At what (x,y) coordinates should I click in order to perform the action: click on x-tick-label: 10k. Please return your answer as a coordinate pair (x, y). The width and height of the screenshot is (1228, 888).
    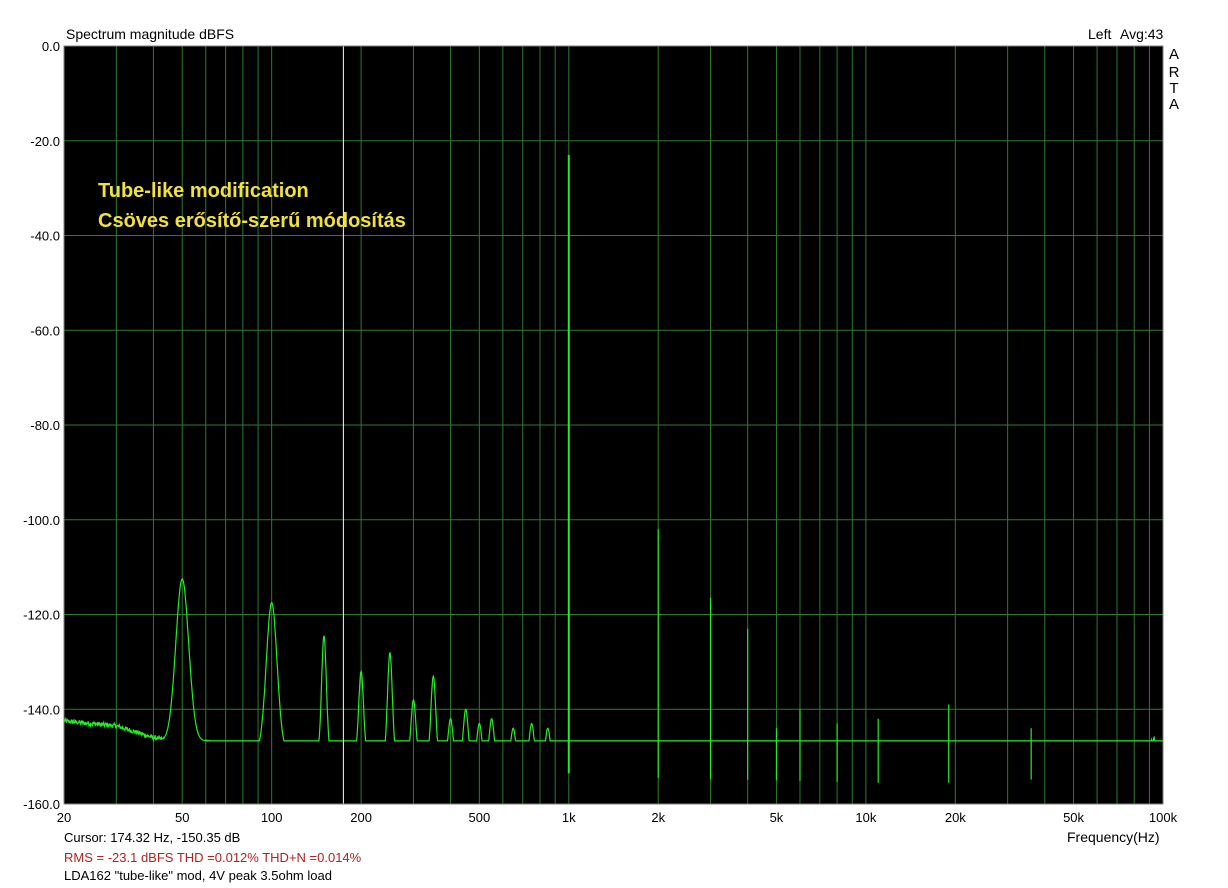
    Looking at the image, I should click on (865, 817).